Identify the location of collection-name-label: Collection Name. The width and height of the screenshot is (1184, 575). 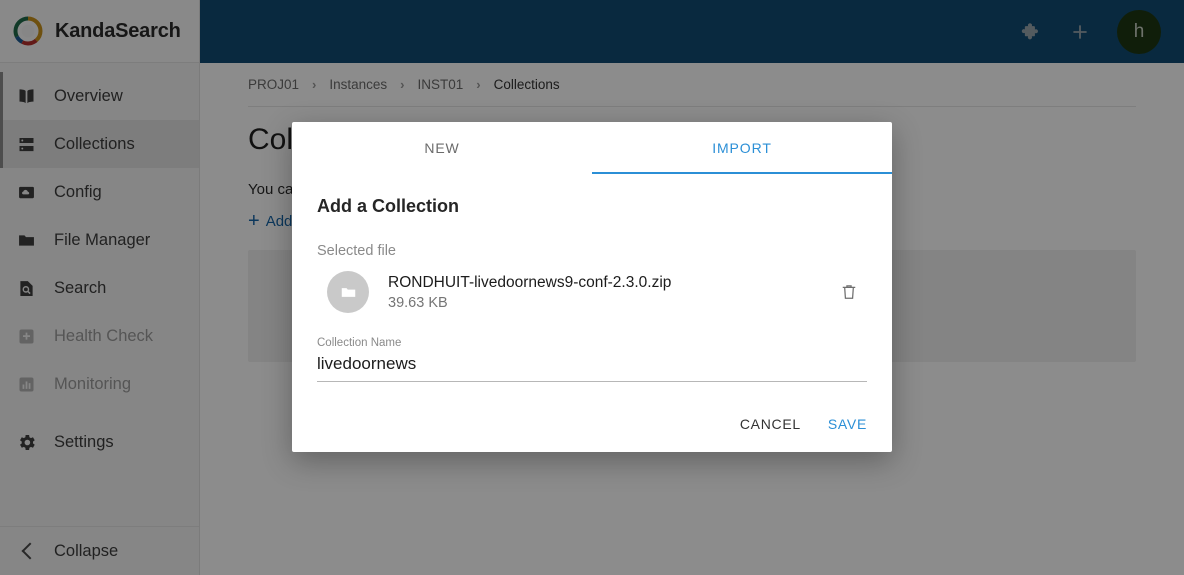
(359, 343).